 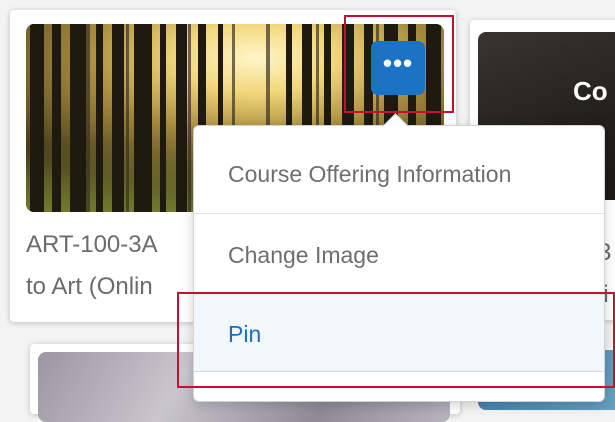 What do you see at coordinates (399, 255) in the screenshot?
I see `menu-item-change-image: Change Image` at bounding box center [399, 255].